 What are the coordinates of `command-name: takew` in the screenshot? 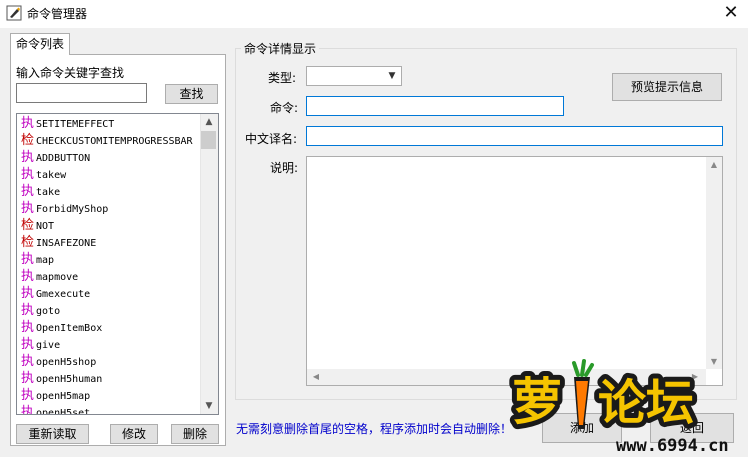 It's located at (51, 175).